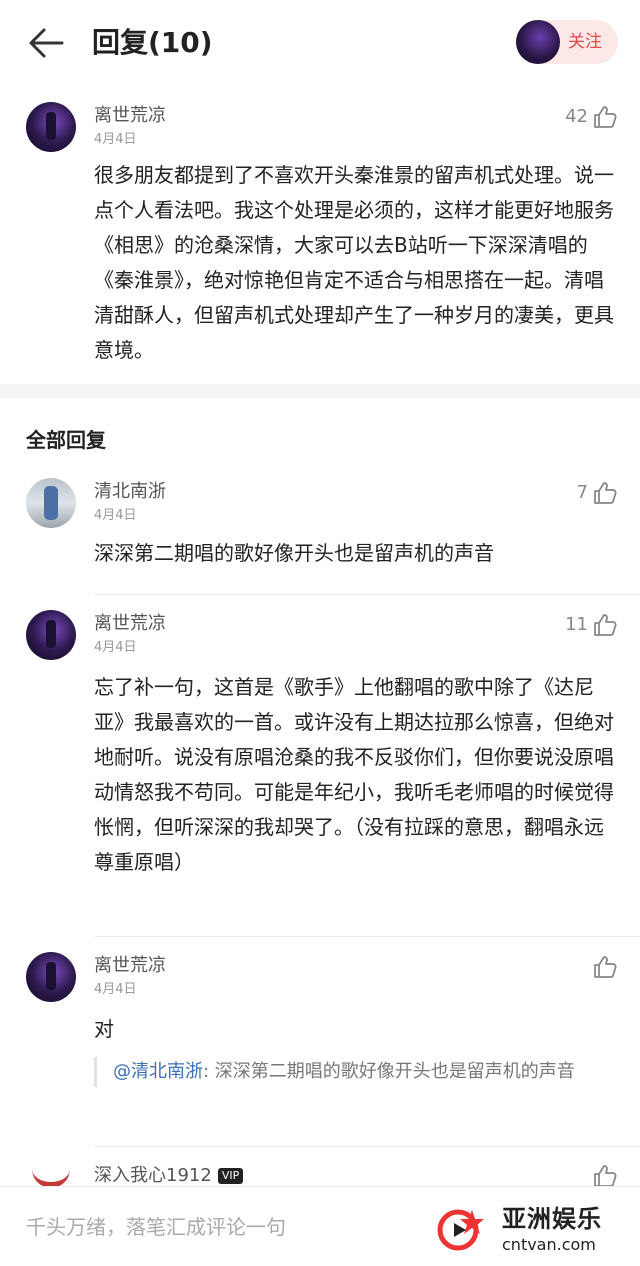 The width and height of the screenshot is (640, 1266). I want to click on comment-input: 千头万绪，落笔汇成评论一句, so click(156, 1227).